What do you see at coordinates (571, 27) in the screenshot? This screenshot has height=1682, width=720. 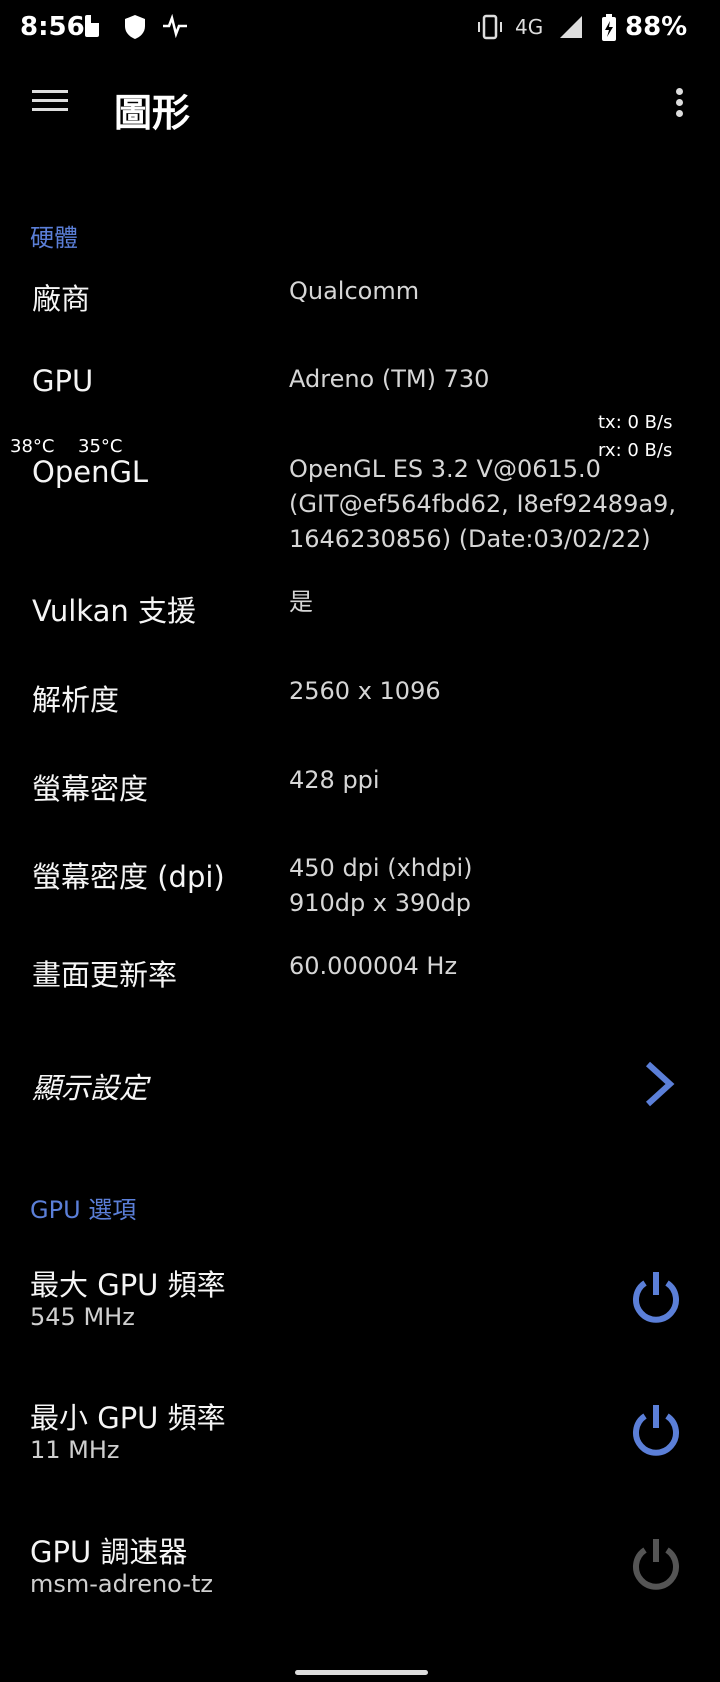 I see `signal-icon` at bounding box center [571, 27].